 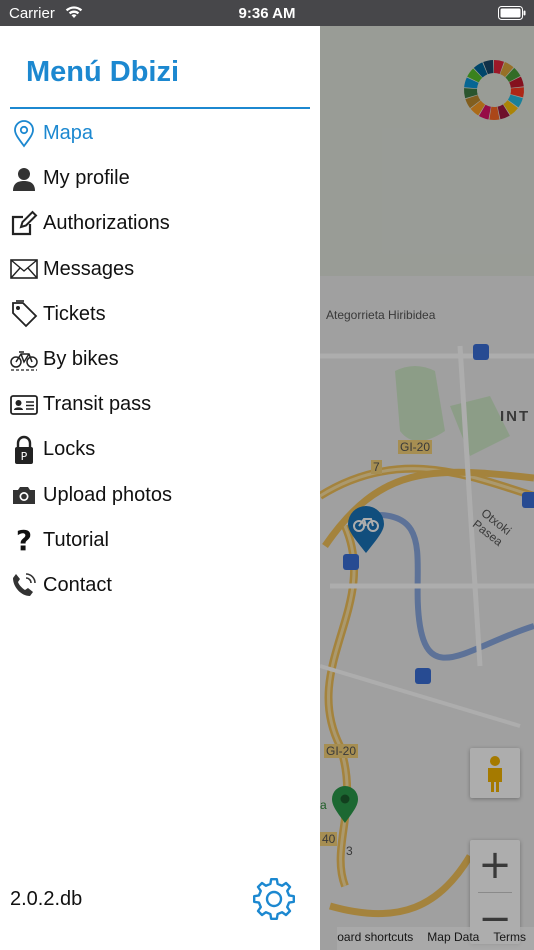 What do you see at coordinates (495, 892) in the screenshot?
I see `zoom-separator` at bounding box center [495, 892].